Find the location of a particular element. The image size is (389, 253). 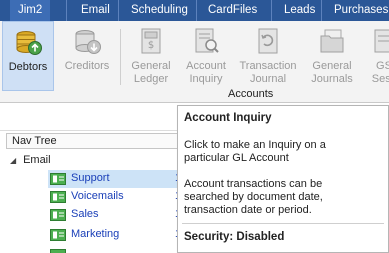

tooltip-text-line: searched by document date, is located at coordinates (253, 197).